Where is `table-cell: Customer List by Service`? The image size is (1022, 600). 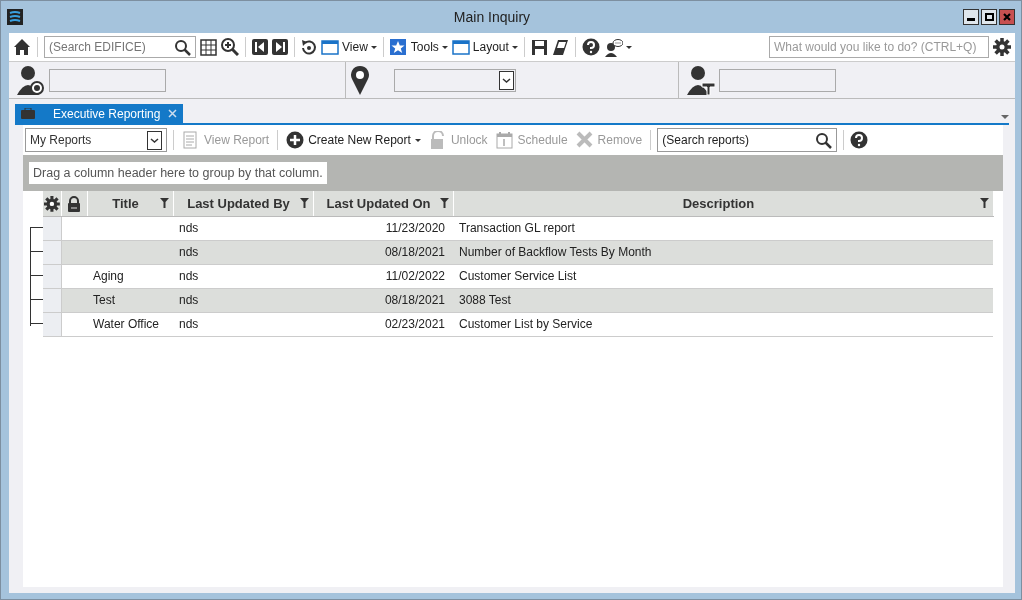 table-cell: Customer List by Service is located at coordinates (723, 324).